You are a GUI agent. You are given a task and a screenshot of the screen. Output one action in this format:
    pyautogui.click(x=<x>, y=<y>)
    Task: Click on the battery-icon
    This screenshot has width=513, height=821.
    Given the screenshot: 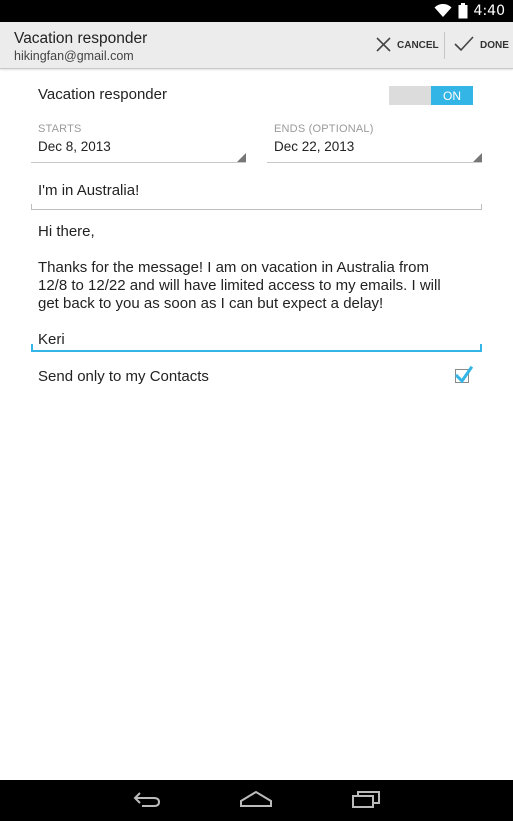 What is the action you would take?
    pyautogui.click(x=463, y=11)
    